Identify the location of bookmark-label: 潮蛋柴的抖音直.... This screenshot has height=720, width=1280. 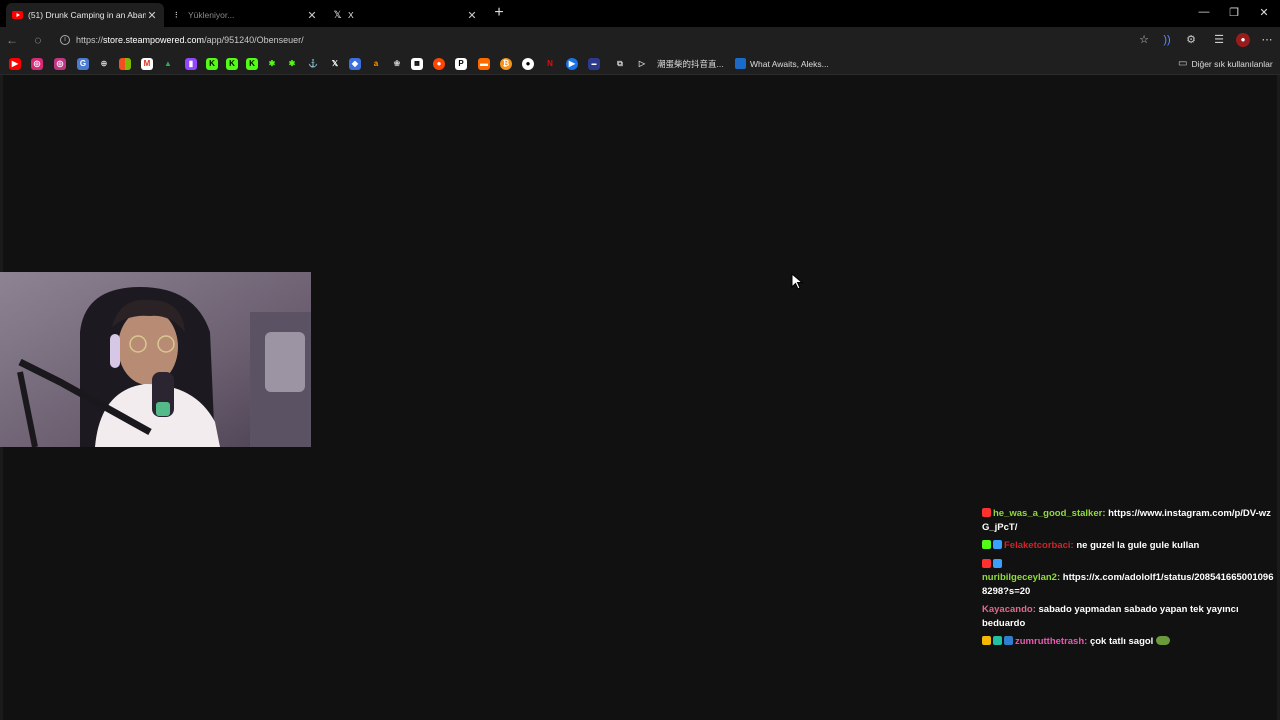
(690, 64).